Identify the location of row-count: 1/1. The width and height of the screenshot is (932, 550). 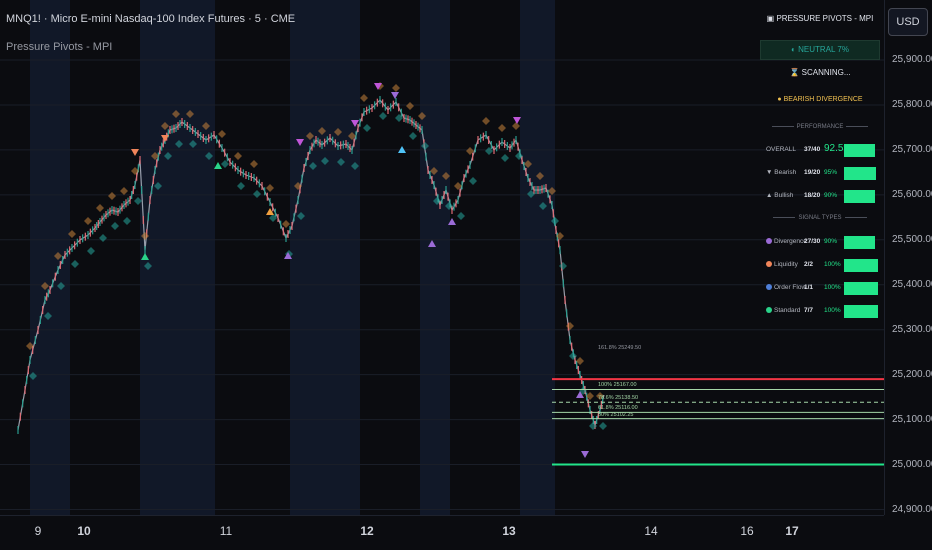
(809, 287).